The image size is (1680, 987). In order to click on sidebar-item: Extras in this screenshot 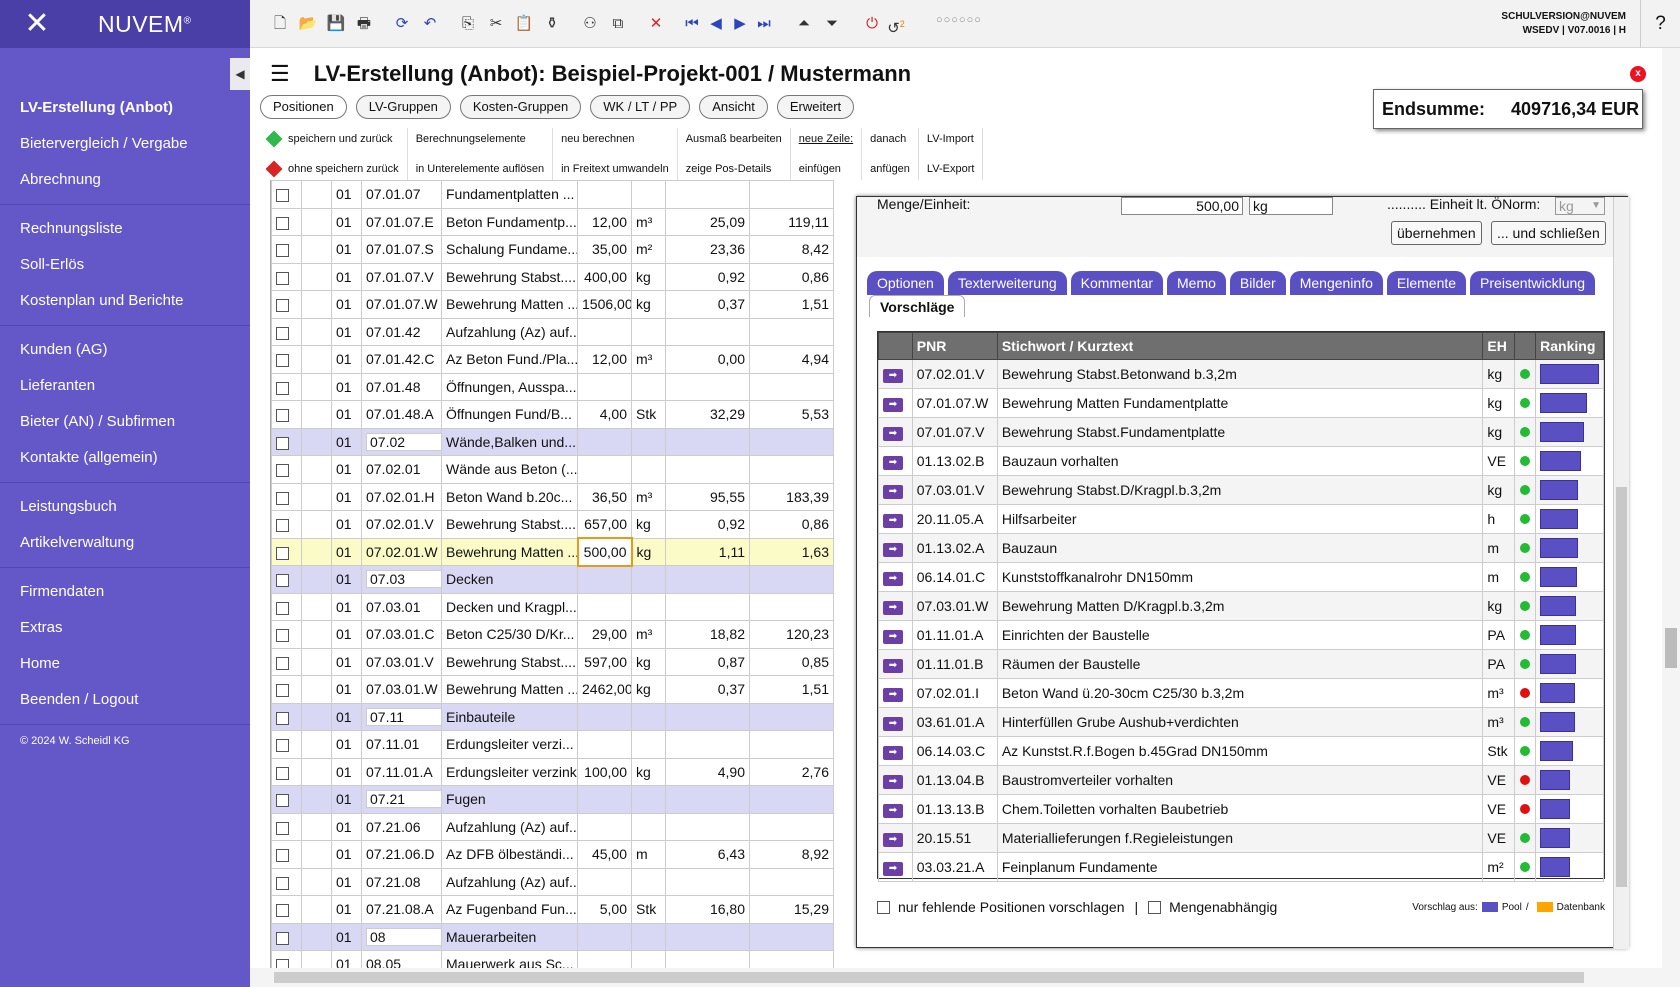, I will do `click(125, 628)`.